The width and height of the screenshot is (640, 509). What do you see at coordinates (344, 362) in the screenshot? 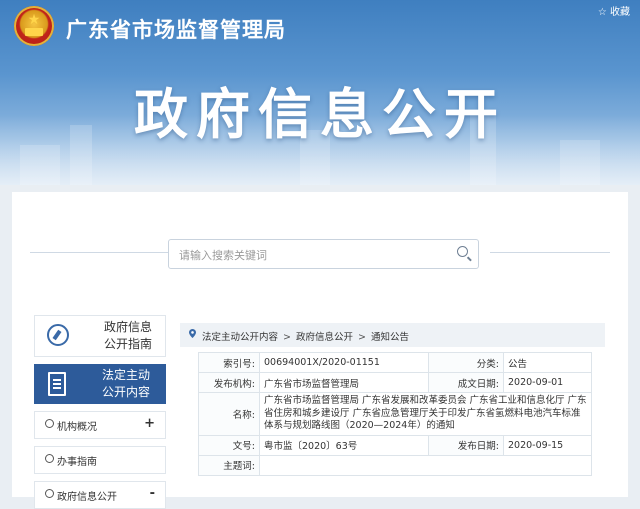
I see `index-value: 00694001X/2020-01151` at bounding box center [344, 362].